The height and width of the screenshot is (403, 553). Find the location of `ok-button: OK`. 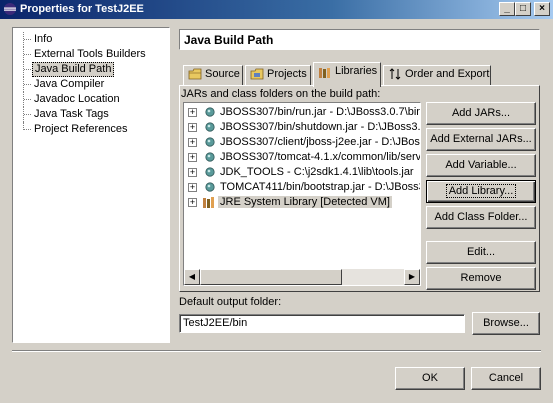

ok-button: OK is located at coordinates (430, 378).